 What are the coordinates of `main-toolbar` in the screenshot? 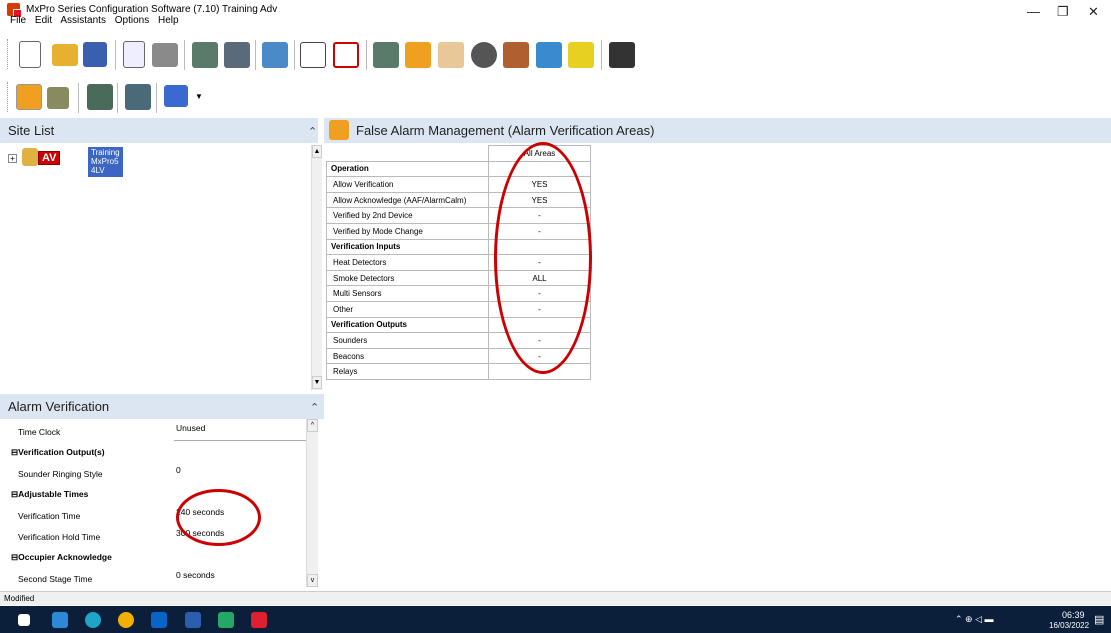 It's located at (555, 54).